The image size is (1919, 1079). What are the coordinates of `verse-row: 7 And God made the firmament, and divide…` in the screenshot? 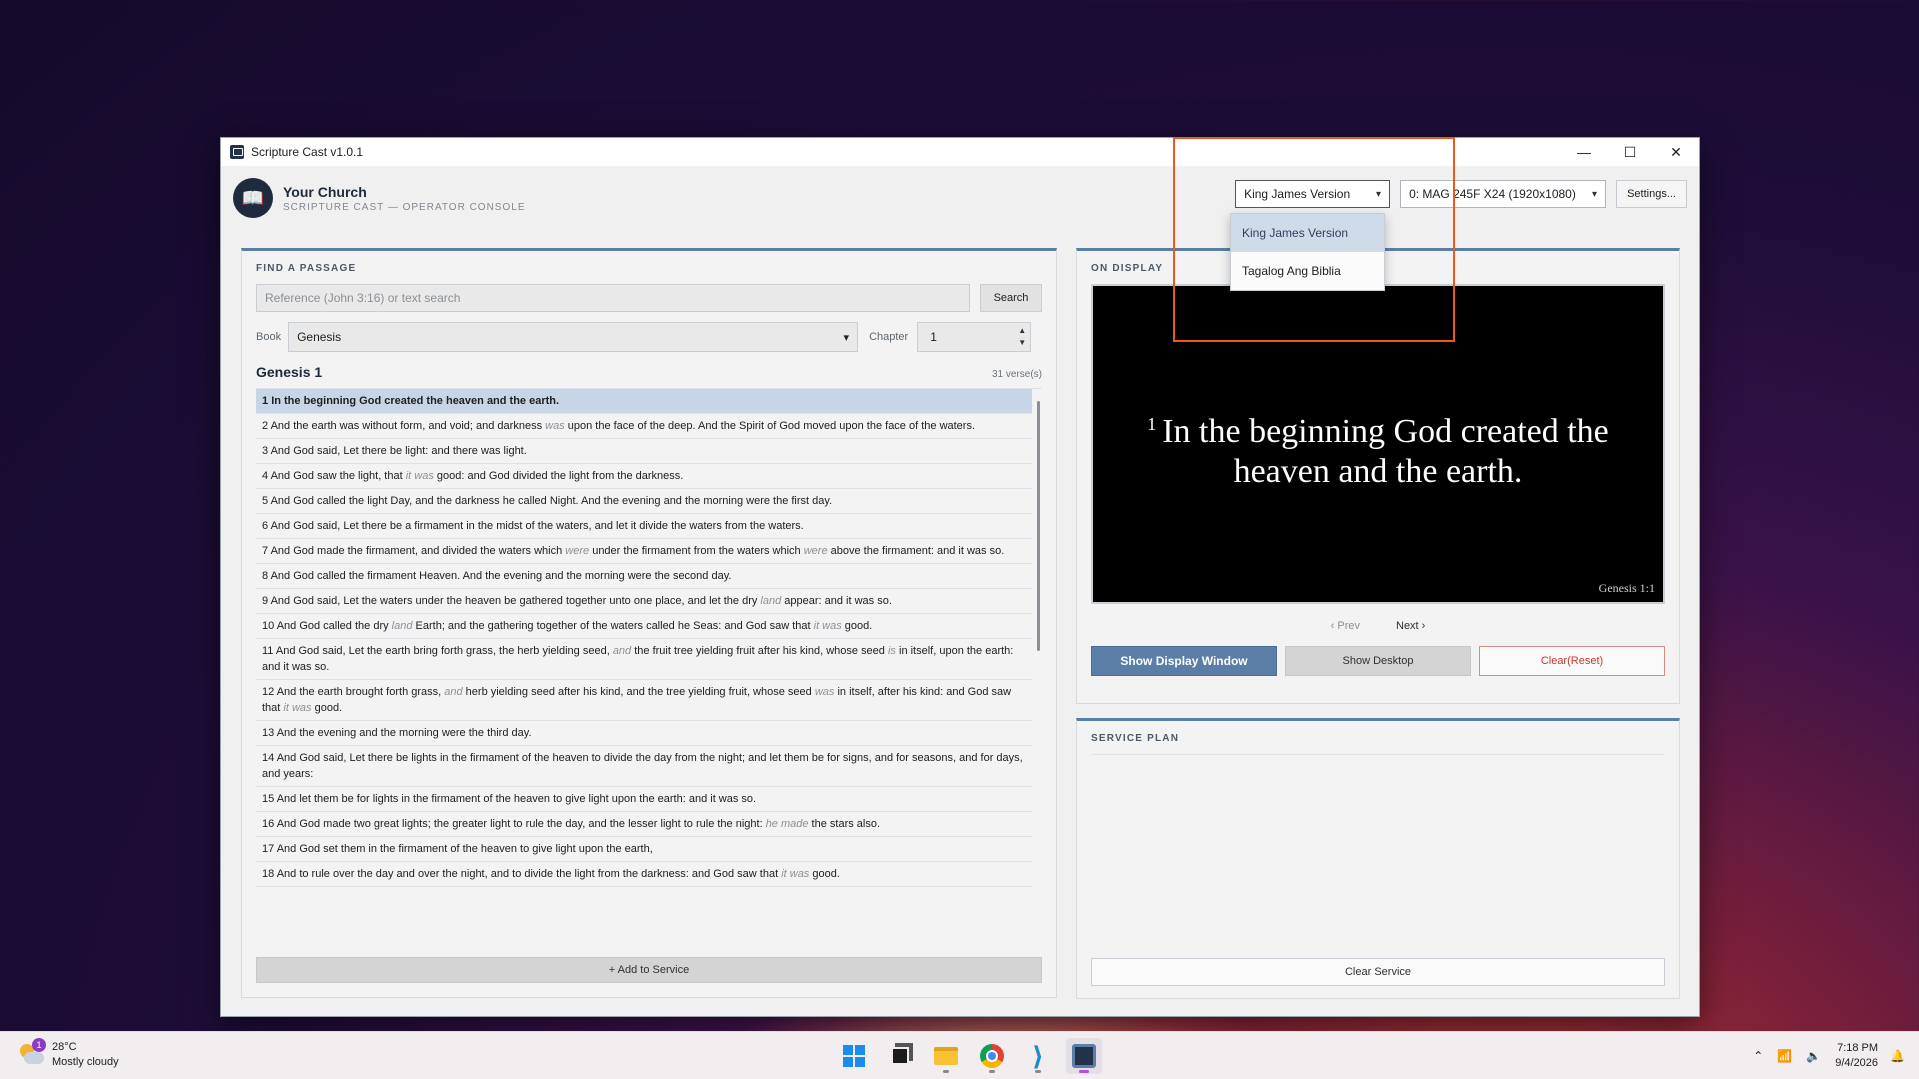 It's located at (644, 551).